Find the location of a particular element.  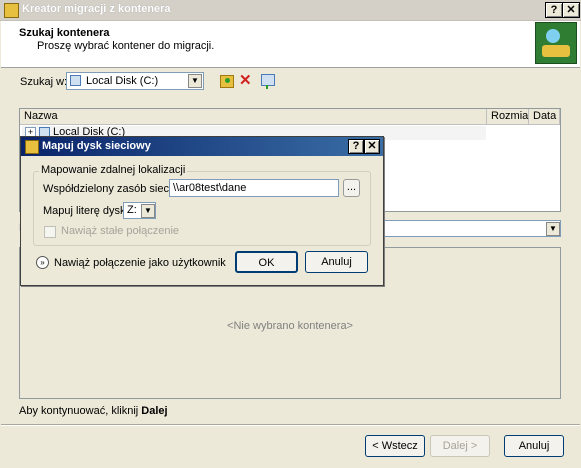

footer-hint-text: Aby kontynuować, kliknij is located at coordinates (80, 411).